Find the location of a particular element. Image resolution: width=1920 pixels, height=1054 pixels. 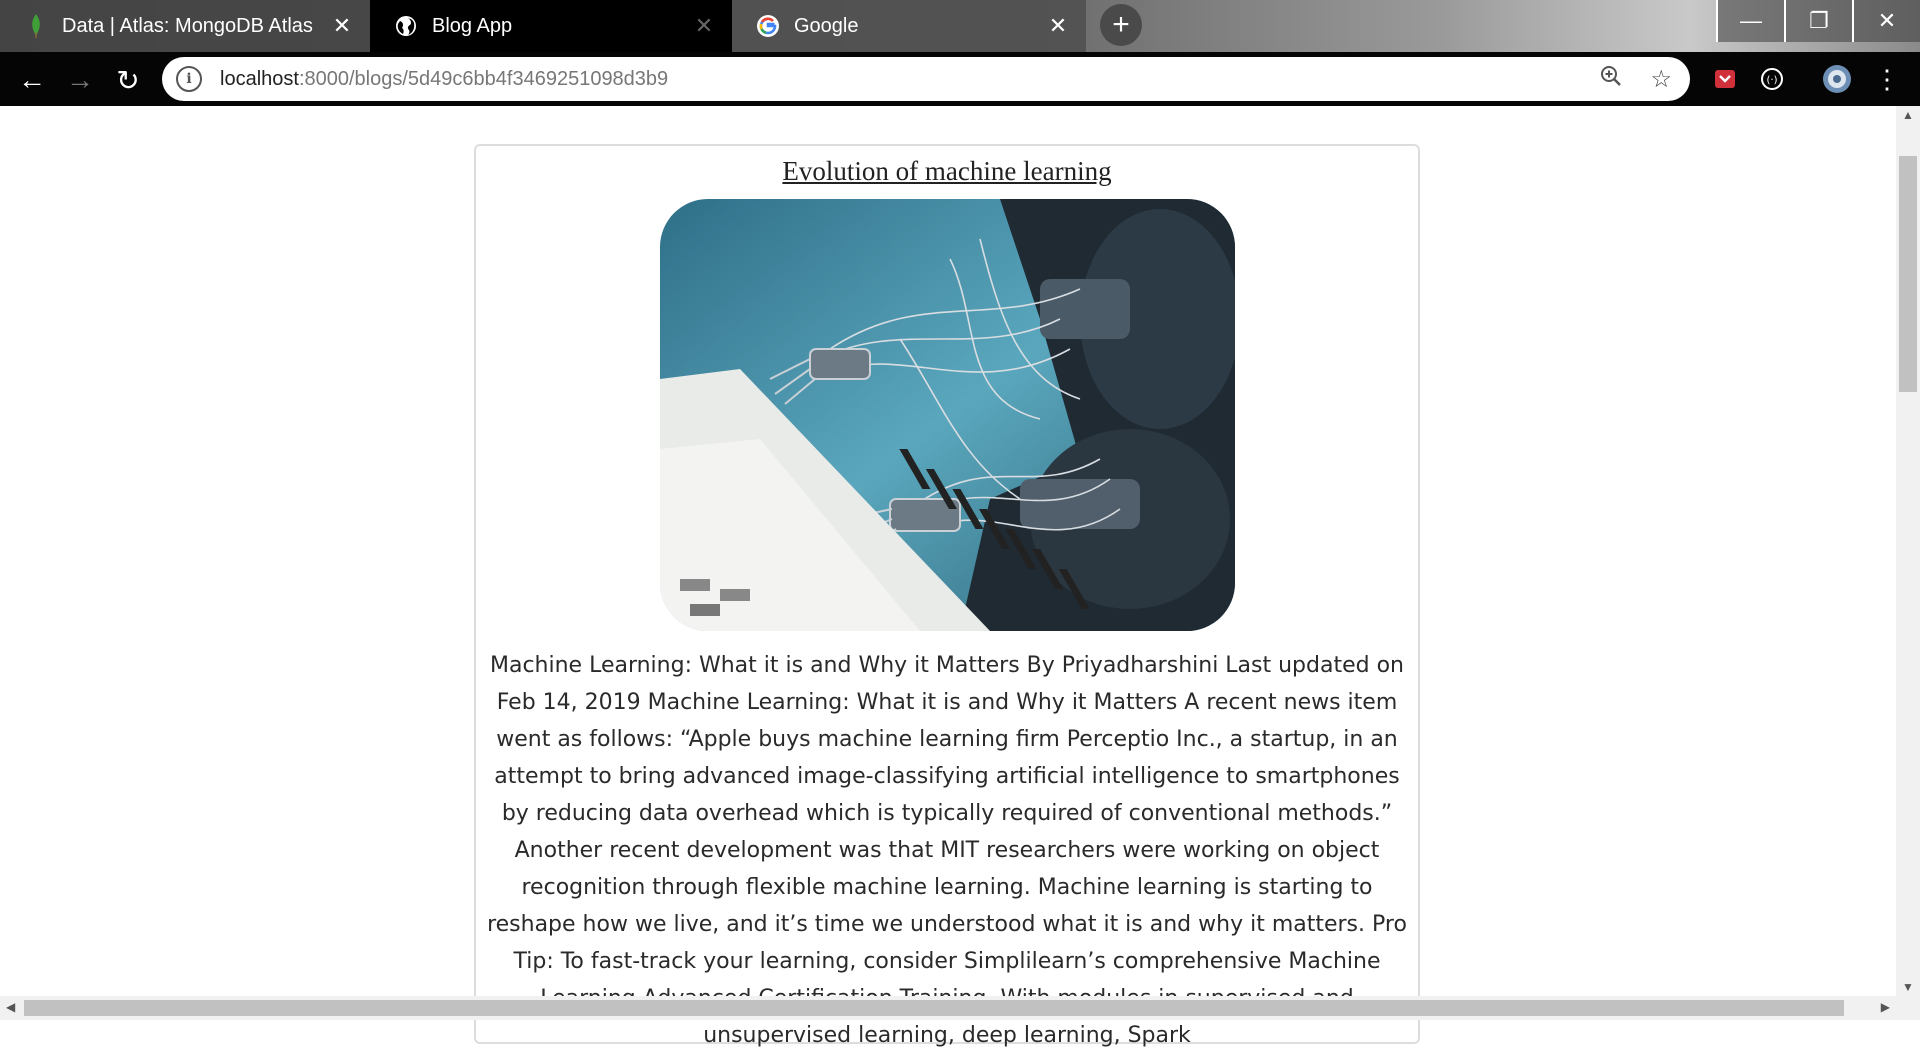

scroll-down-icon: ▼ is located at coordinates (1908, 987).